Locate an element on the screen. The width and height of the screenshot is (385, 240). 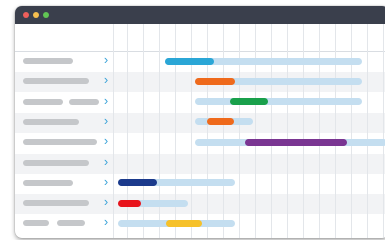
maximize-window-button is located at coordinates (46, 15).